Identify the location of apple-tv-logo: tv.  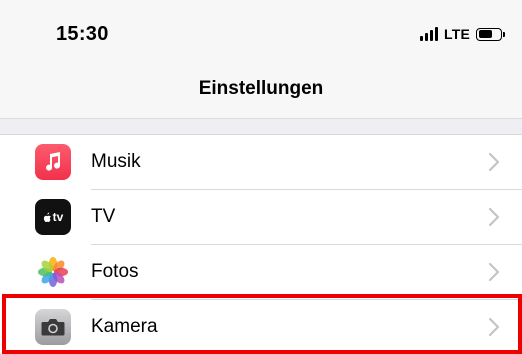
(53, 217).